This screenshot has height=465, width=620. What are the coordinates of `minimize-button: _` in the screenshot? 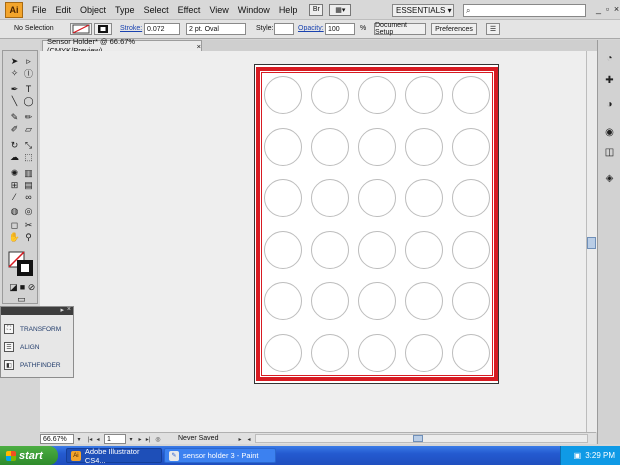 It's located at (598, 9).